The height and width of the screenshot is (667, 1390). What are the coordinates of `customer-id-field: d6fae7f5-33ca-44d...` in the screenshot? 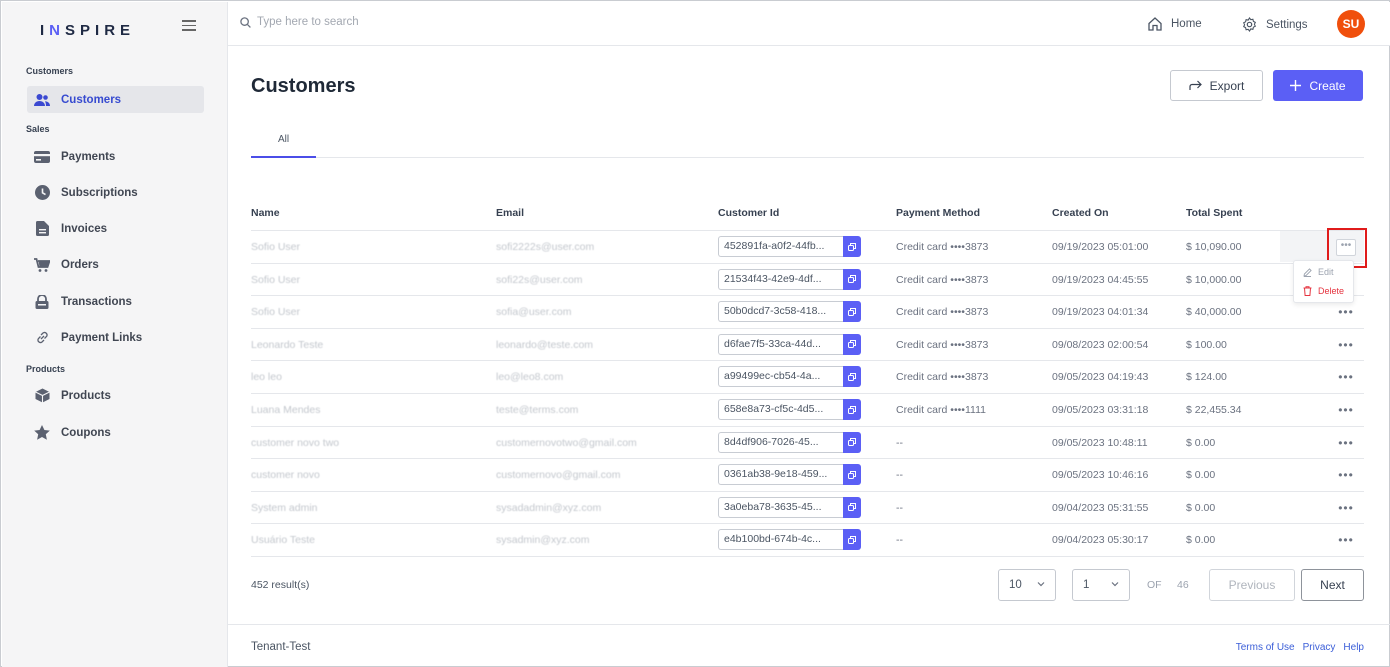 It's located at (789, 344).